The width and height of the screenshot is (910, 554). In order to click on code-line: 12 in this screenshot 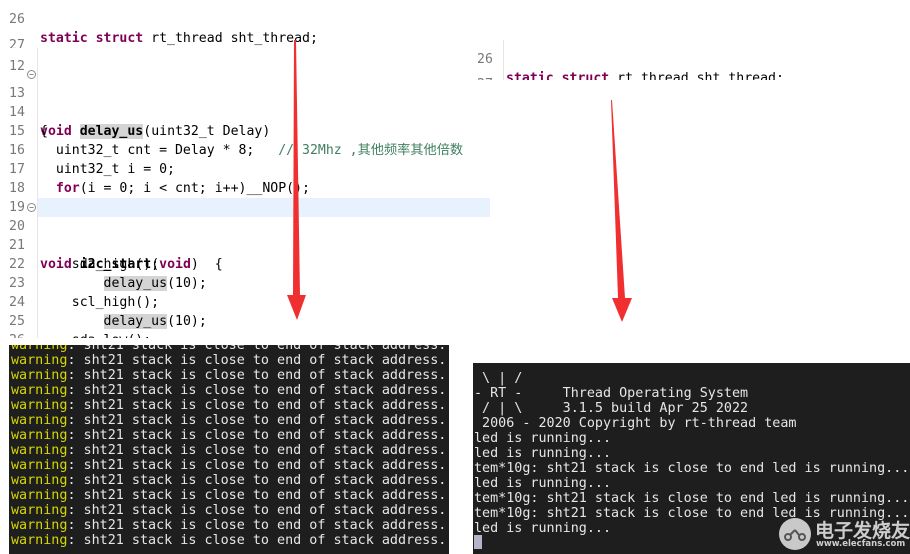, I will do `click(16, 61)`.